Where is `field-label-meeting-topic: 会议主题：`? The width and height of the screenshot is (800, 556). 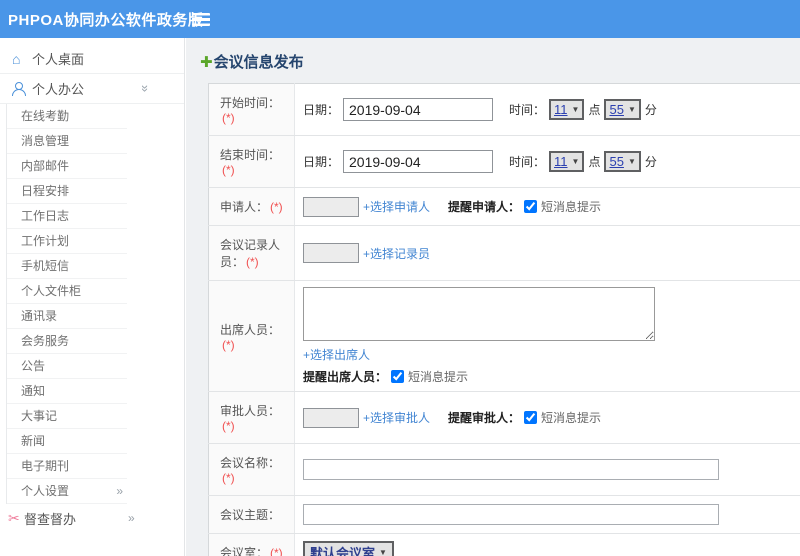 field-label-meeting-topic: 会议主题： is located at coordinates (251, 514).